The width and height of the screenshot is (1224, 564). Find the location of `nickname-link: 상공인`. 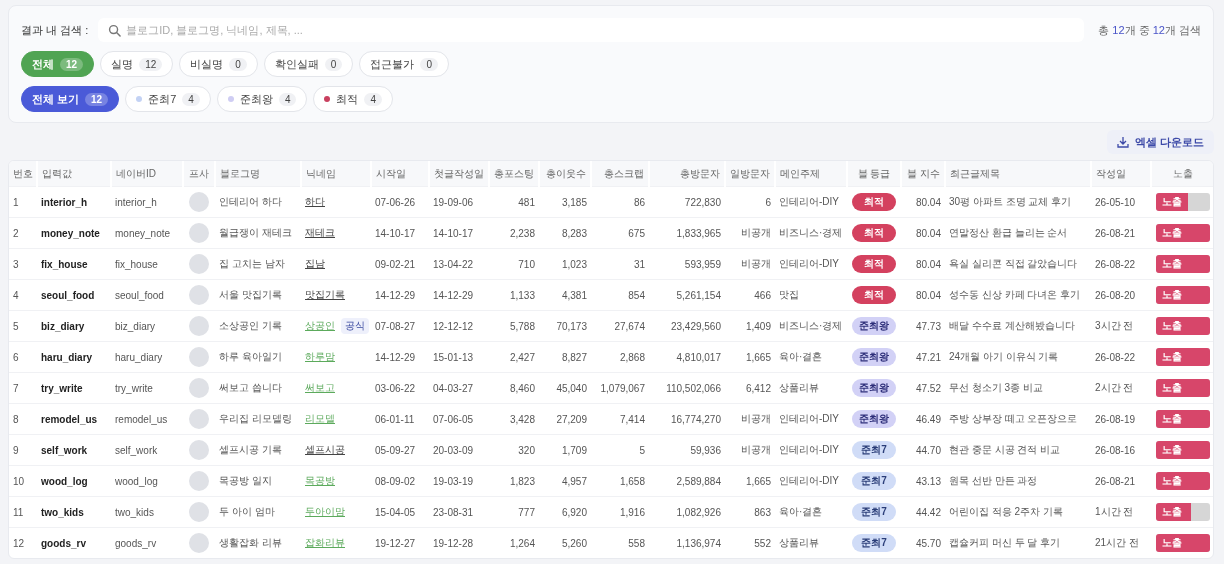

nickname-link: 상공인 is located at coordinates (320, 326).